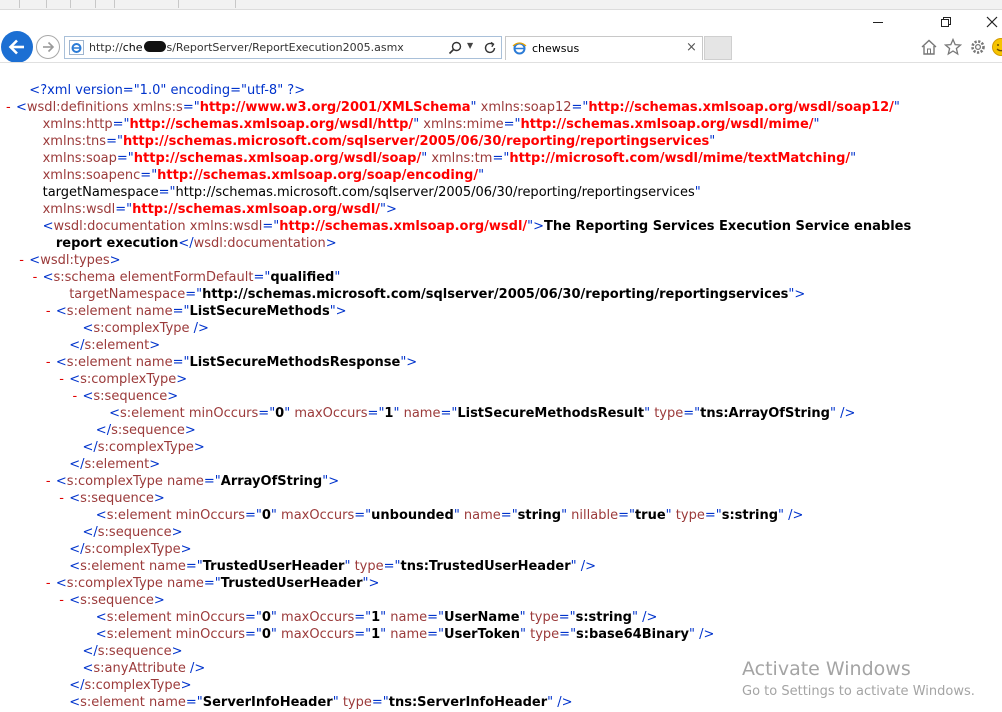 Image resolution: width=1002 pixels, height=712 pixels. What do you see at coordinates (996, 47) in the screenshot?
I see `smiley-icon` at bounding box center [996, 47].